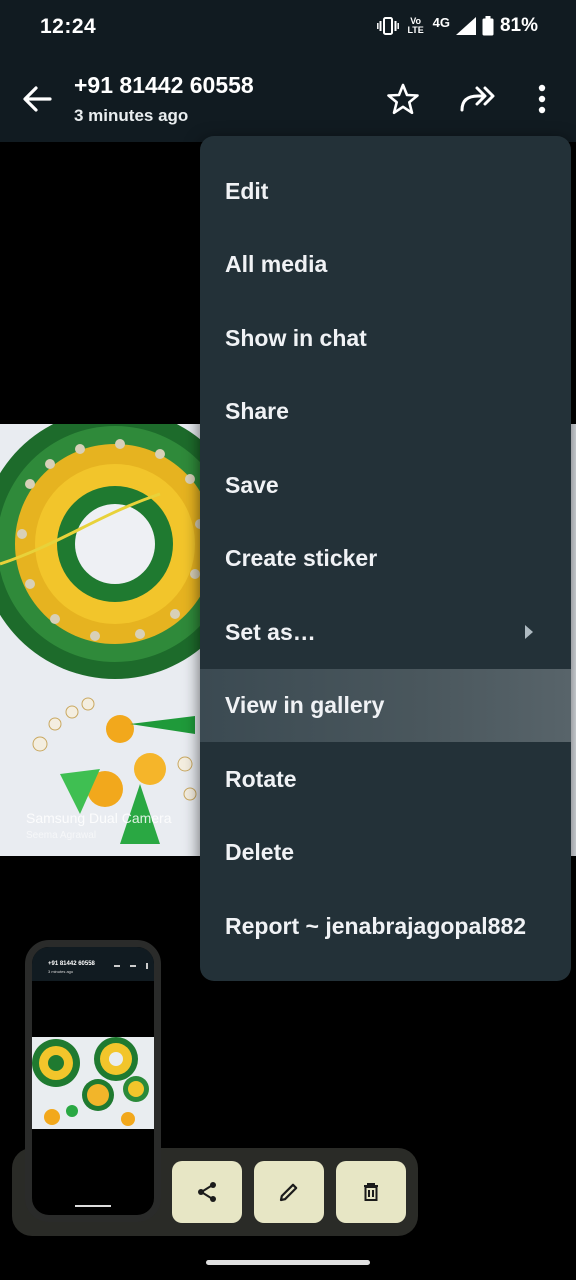 This screenshot has width=576, height=1280. I want to click on trash-icon, so click(371, 1192).